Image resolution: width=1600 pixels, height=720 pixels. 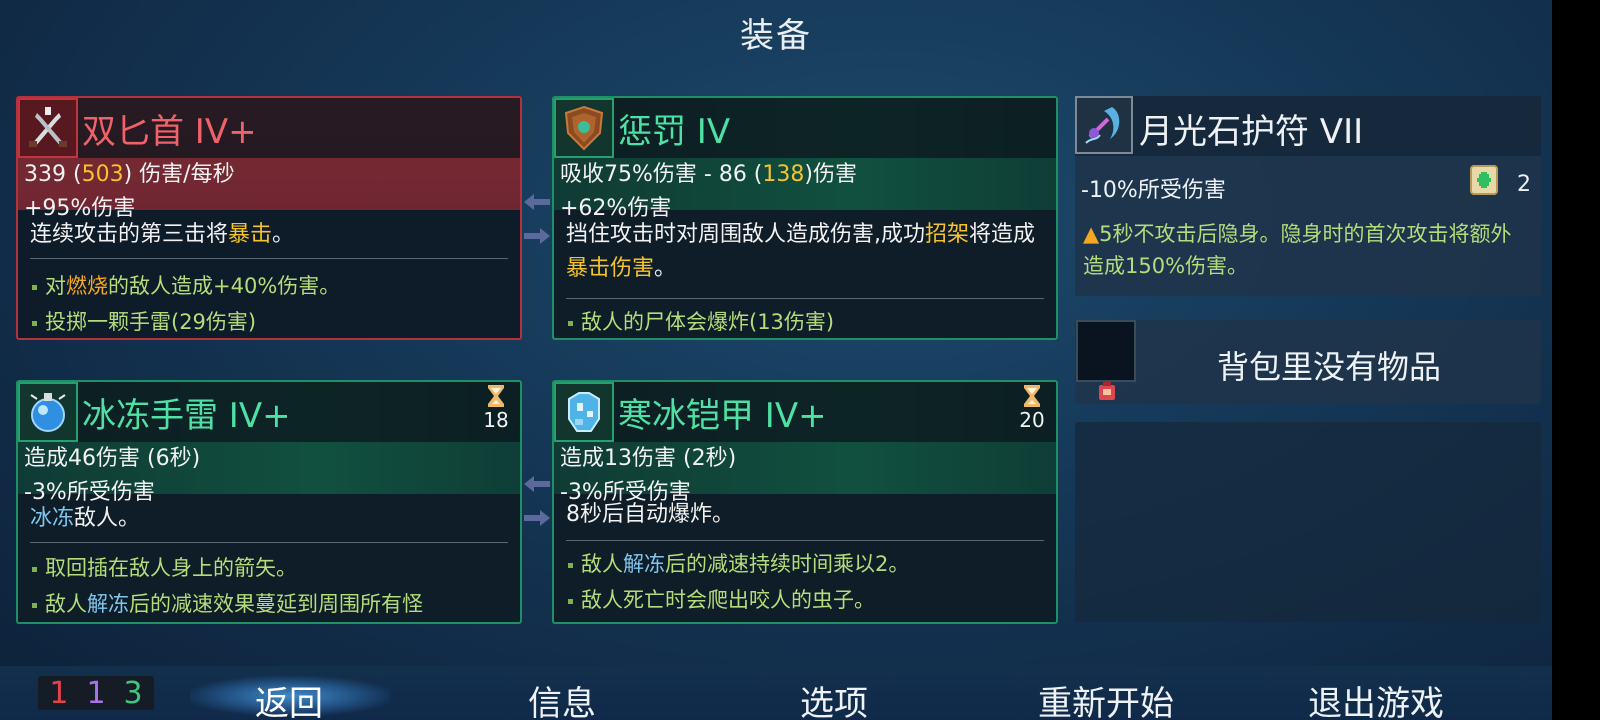 I want to click on scroll-stats: 1 1 3, so click(x=96, y=693).